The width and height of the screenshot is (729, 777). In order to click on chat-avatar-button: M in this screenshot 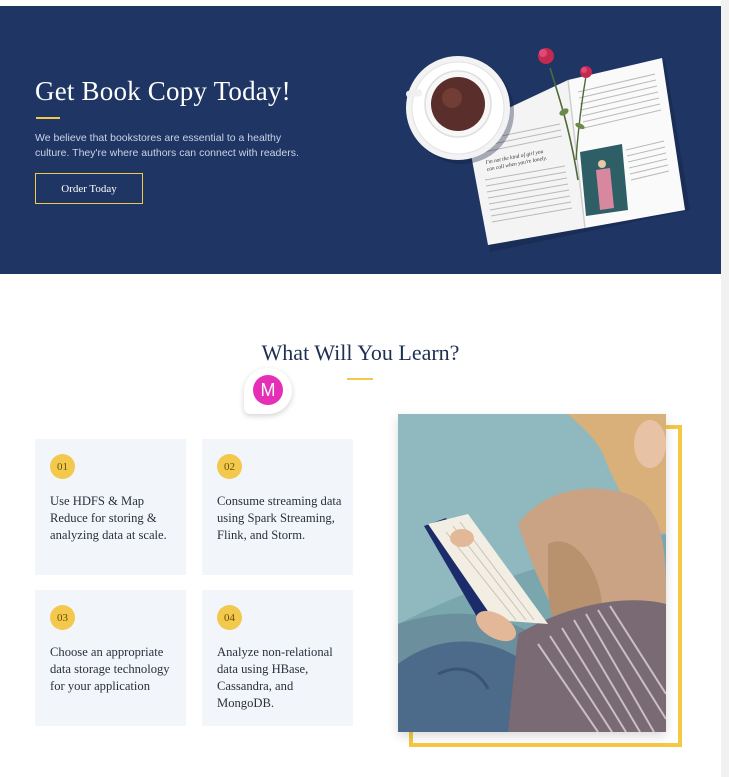, I will do `click(268, 391)`.